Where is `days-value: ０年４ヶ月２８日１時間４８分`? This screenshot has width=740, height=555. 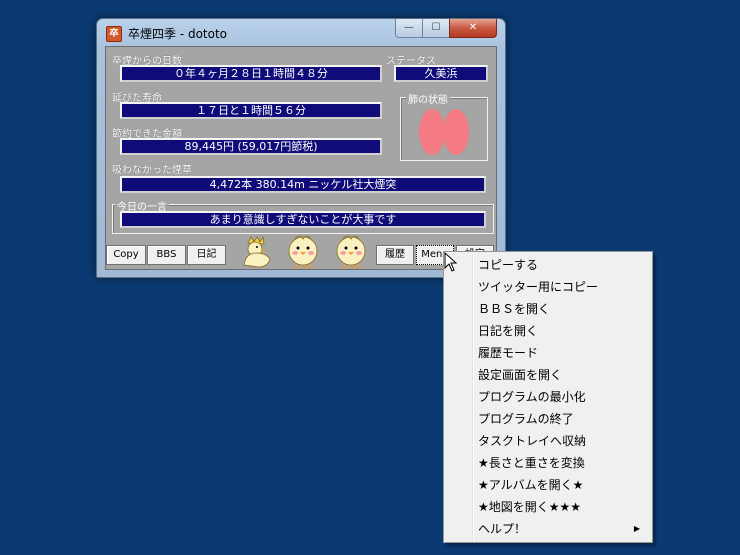
days-value: ０年４ヶ月２８日１時間４８分 is located at coordinates (251, 73).